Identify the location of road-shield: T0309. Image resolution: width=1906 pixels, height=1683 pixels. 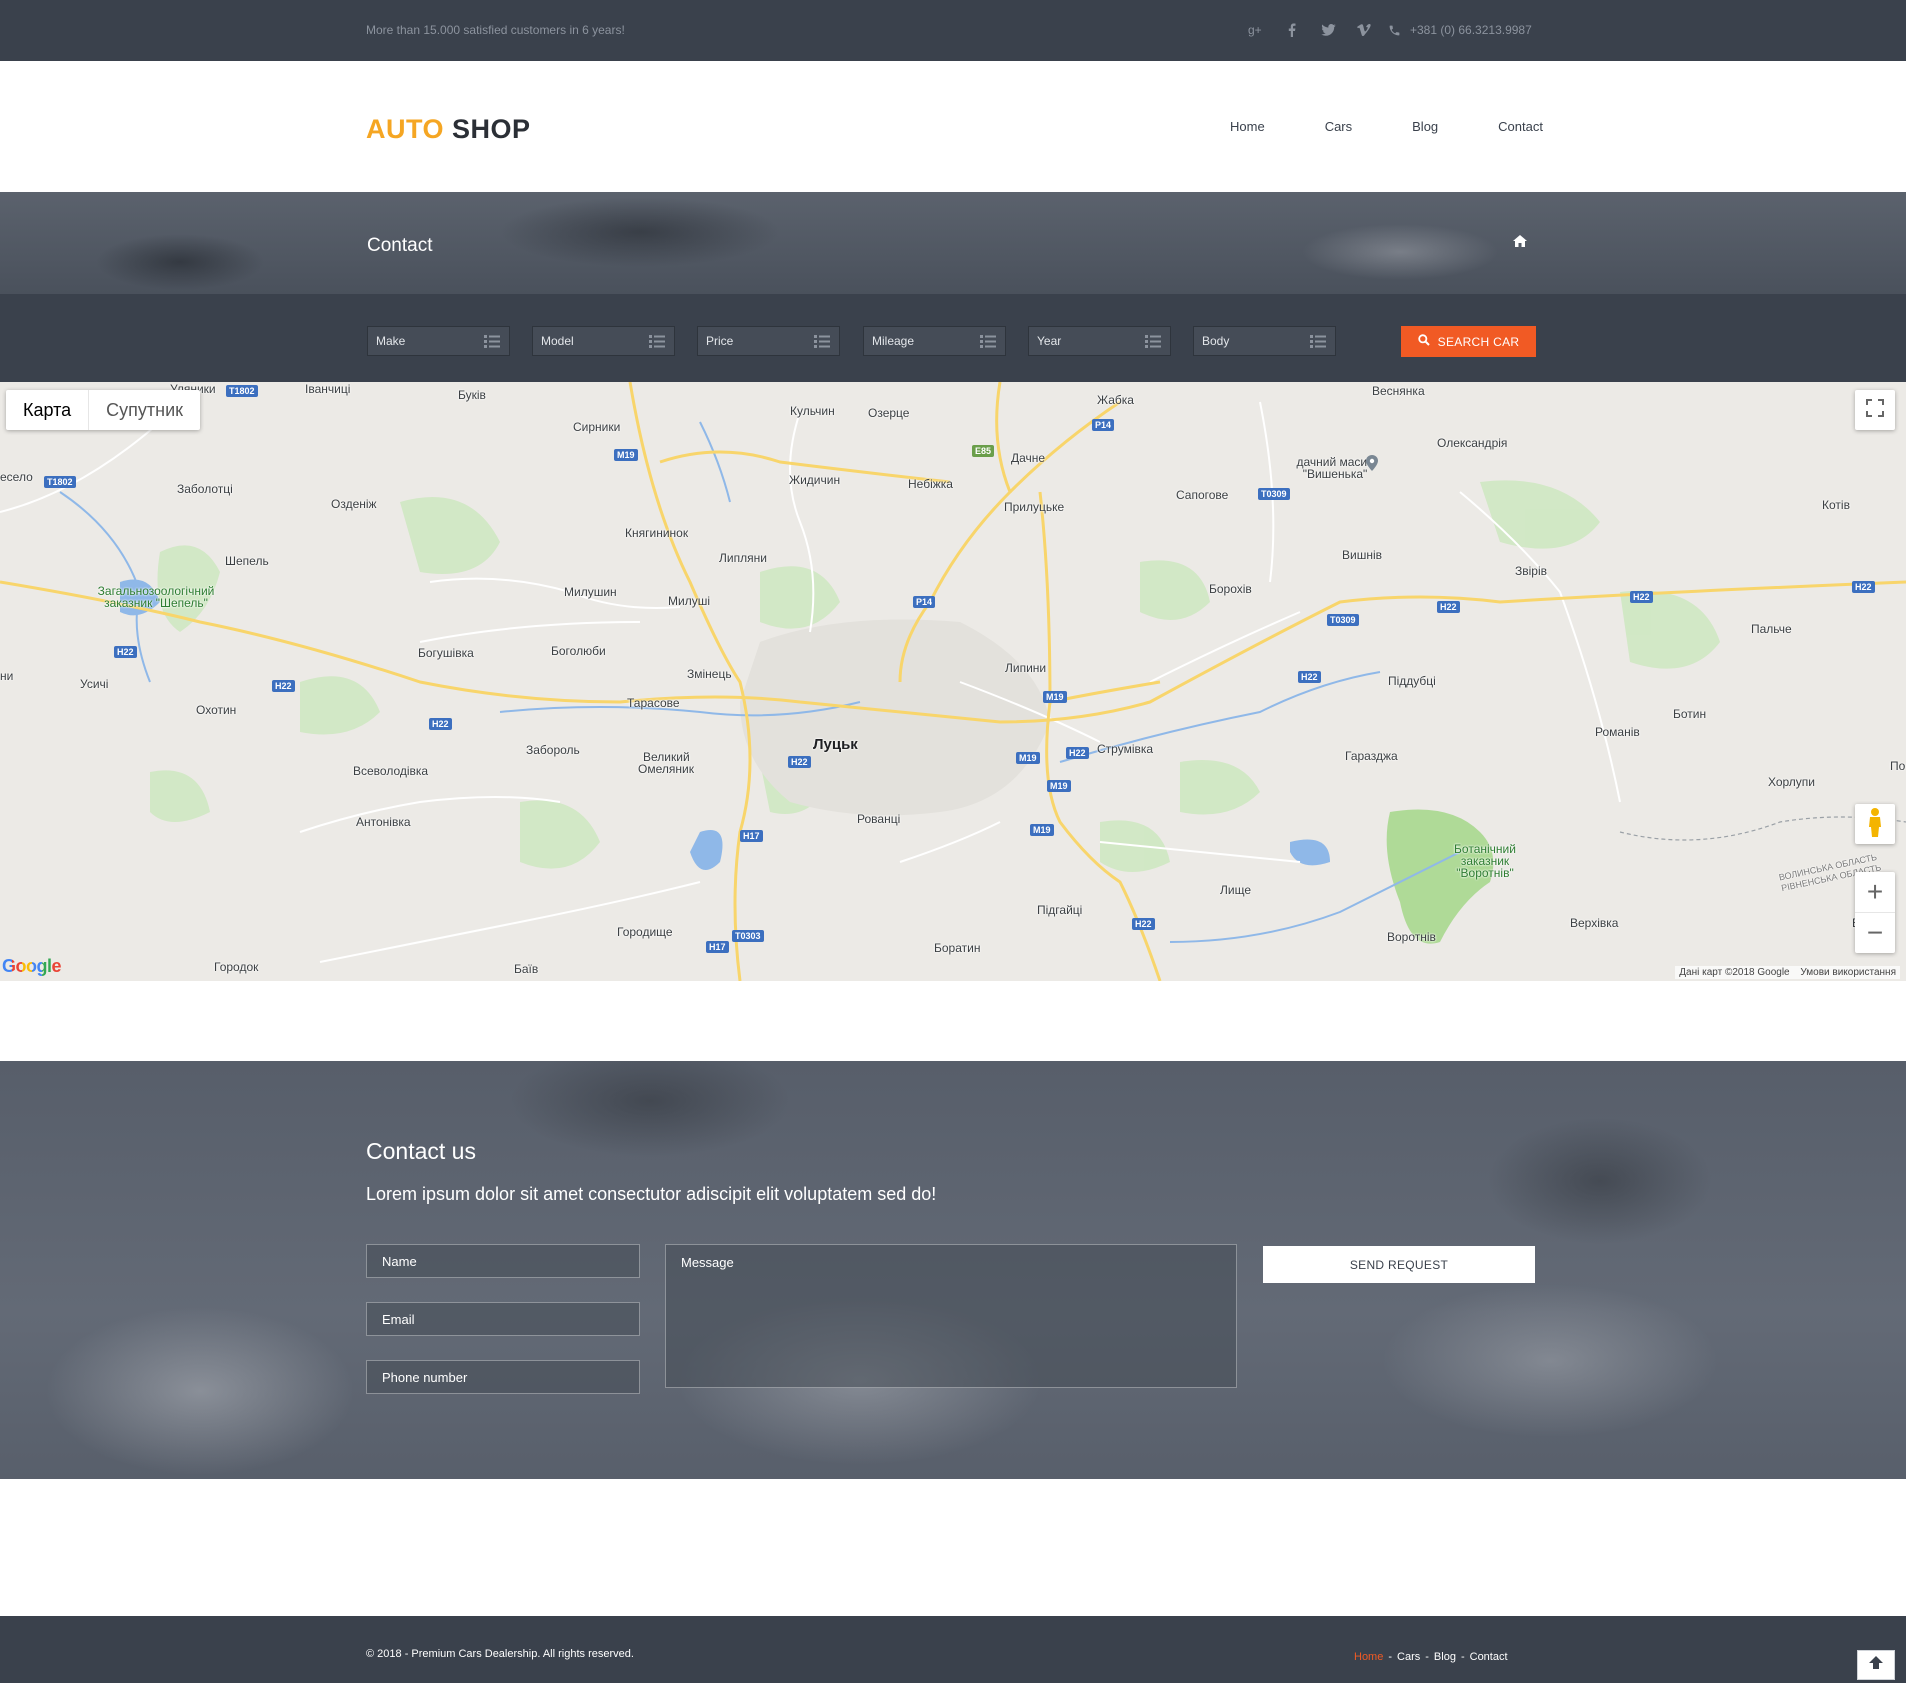
(1343, 620).